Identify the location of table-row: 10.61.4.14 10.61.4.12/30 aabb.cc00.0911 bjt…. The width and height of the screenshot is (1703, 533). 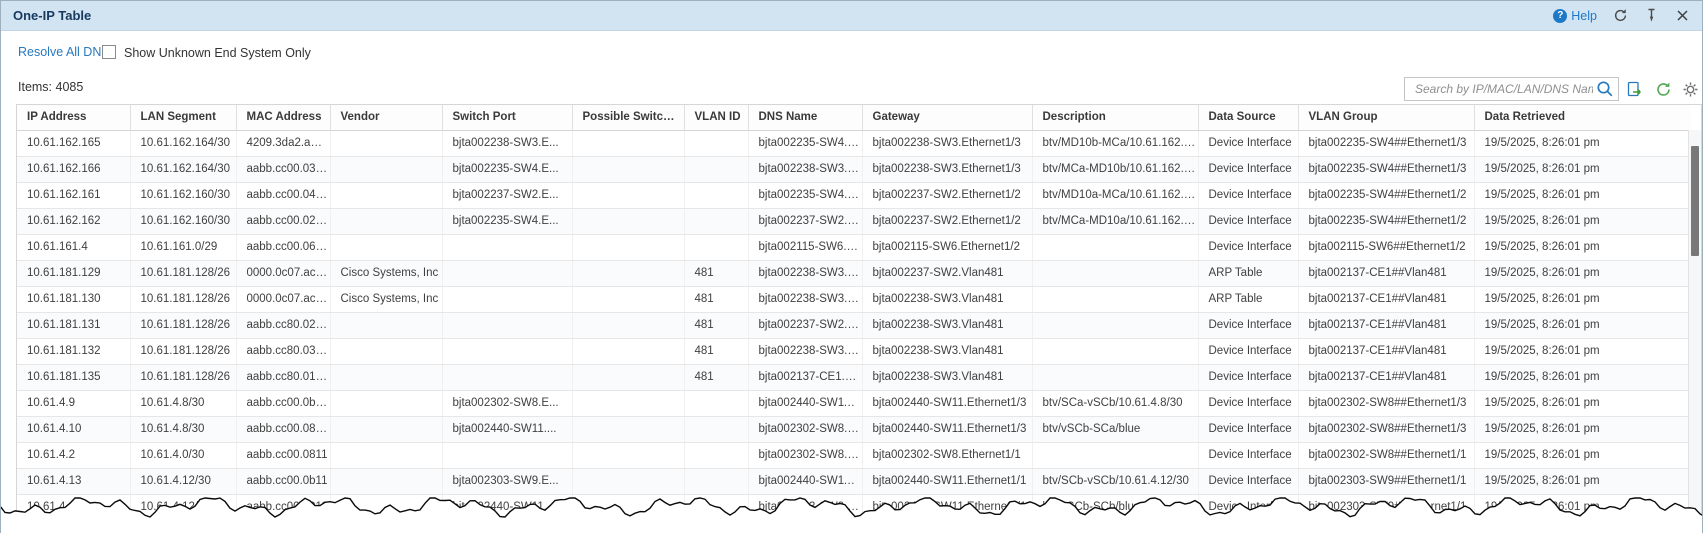
(854, 507).